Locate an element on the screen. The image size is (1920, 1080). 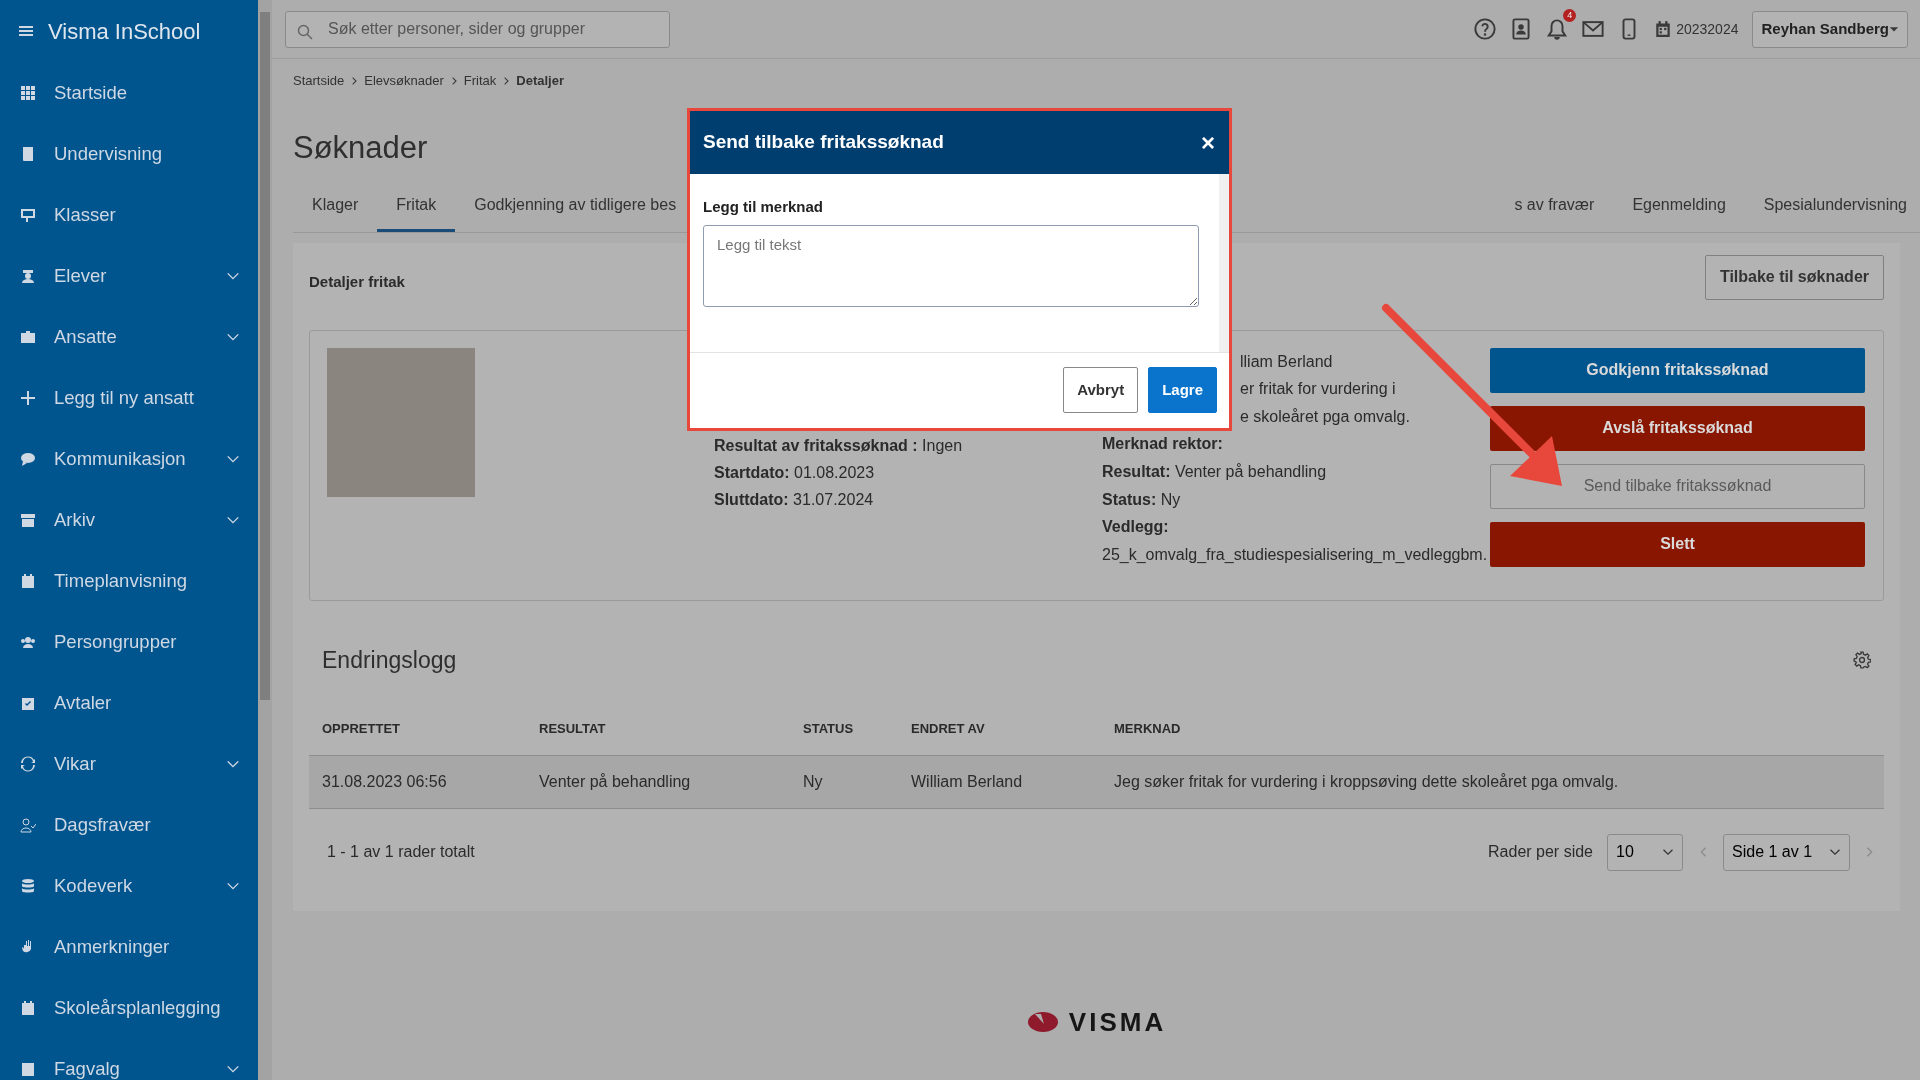
table-cell: Ny is located at coordinates (844, 782).